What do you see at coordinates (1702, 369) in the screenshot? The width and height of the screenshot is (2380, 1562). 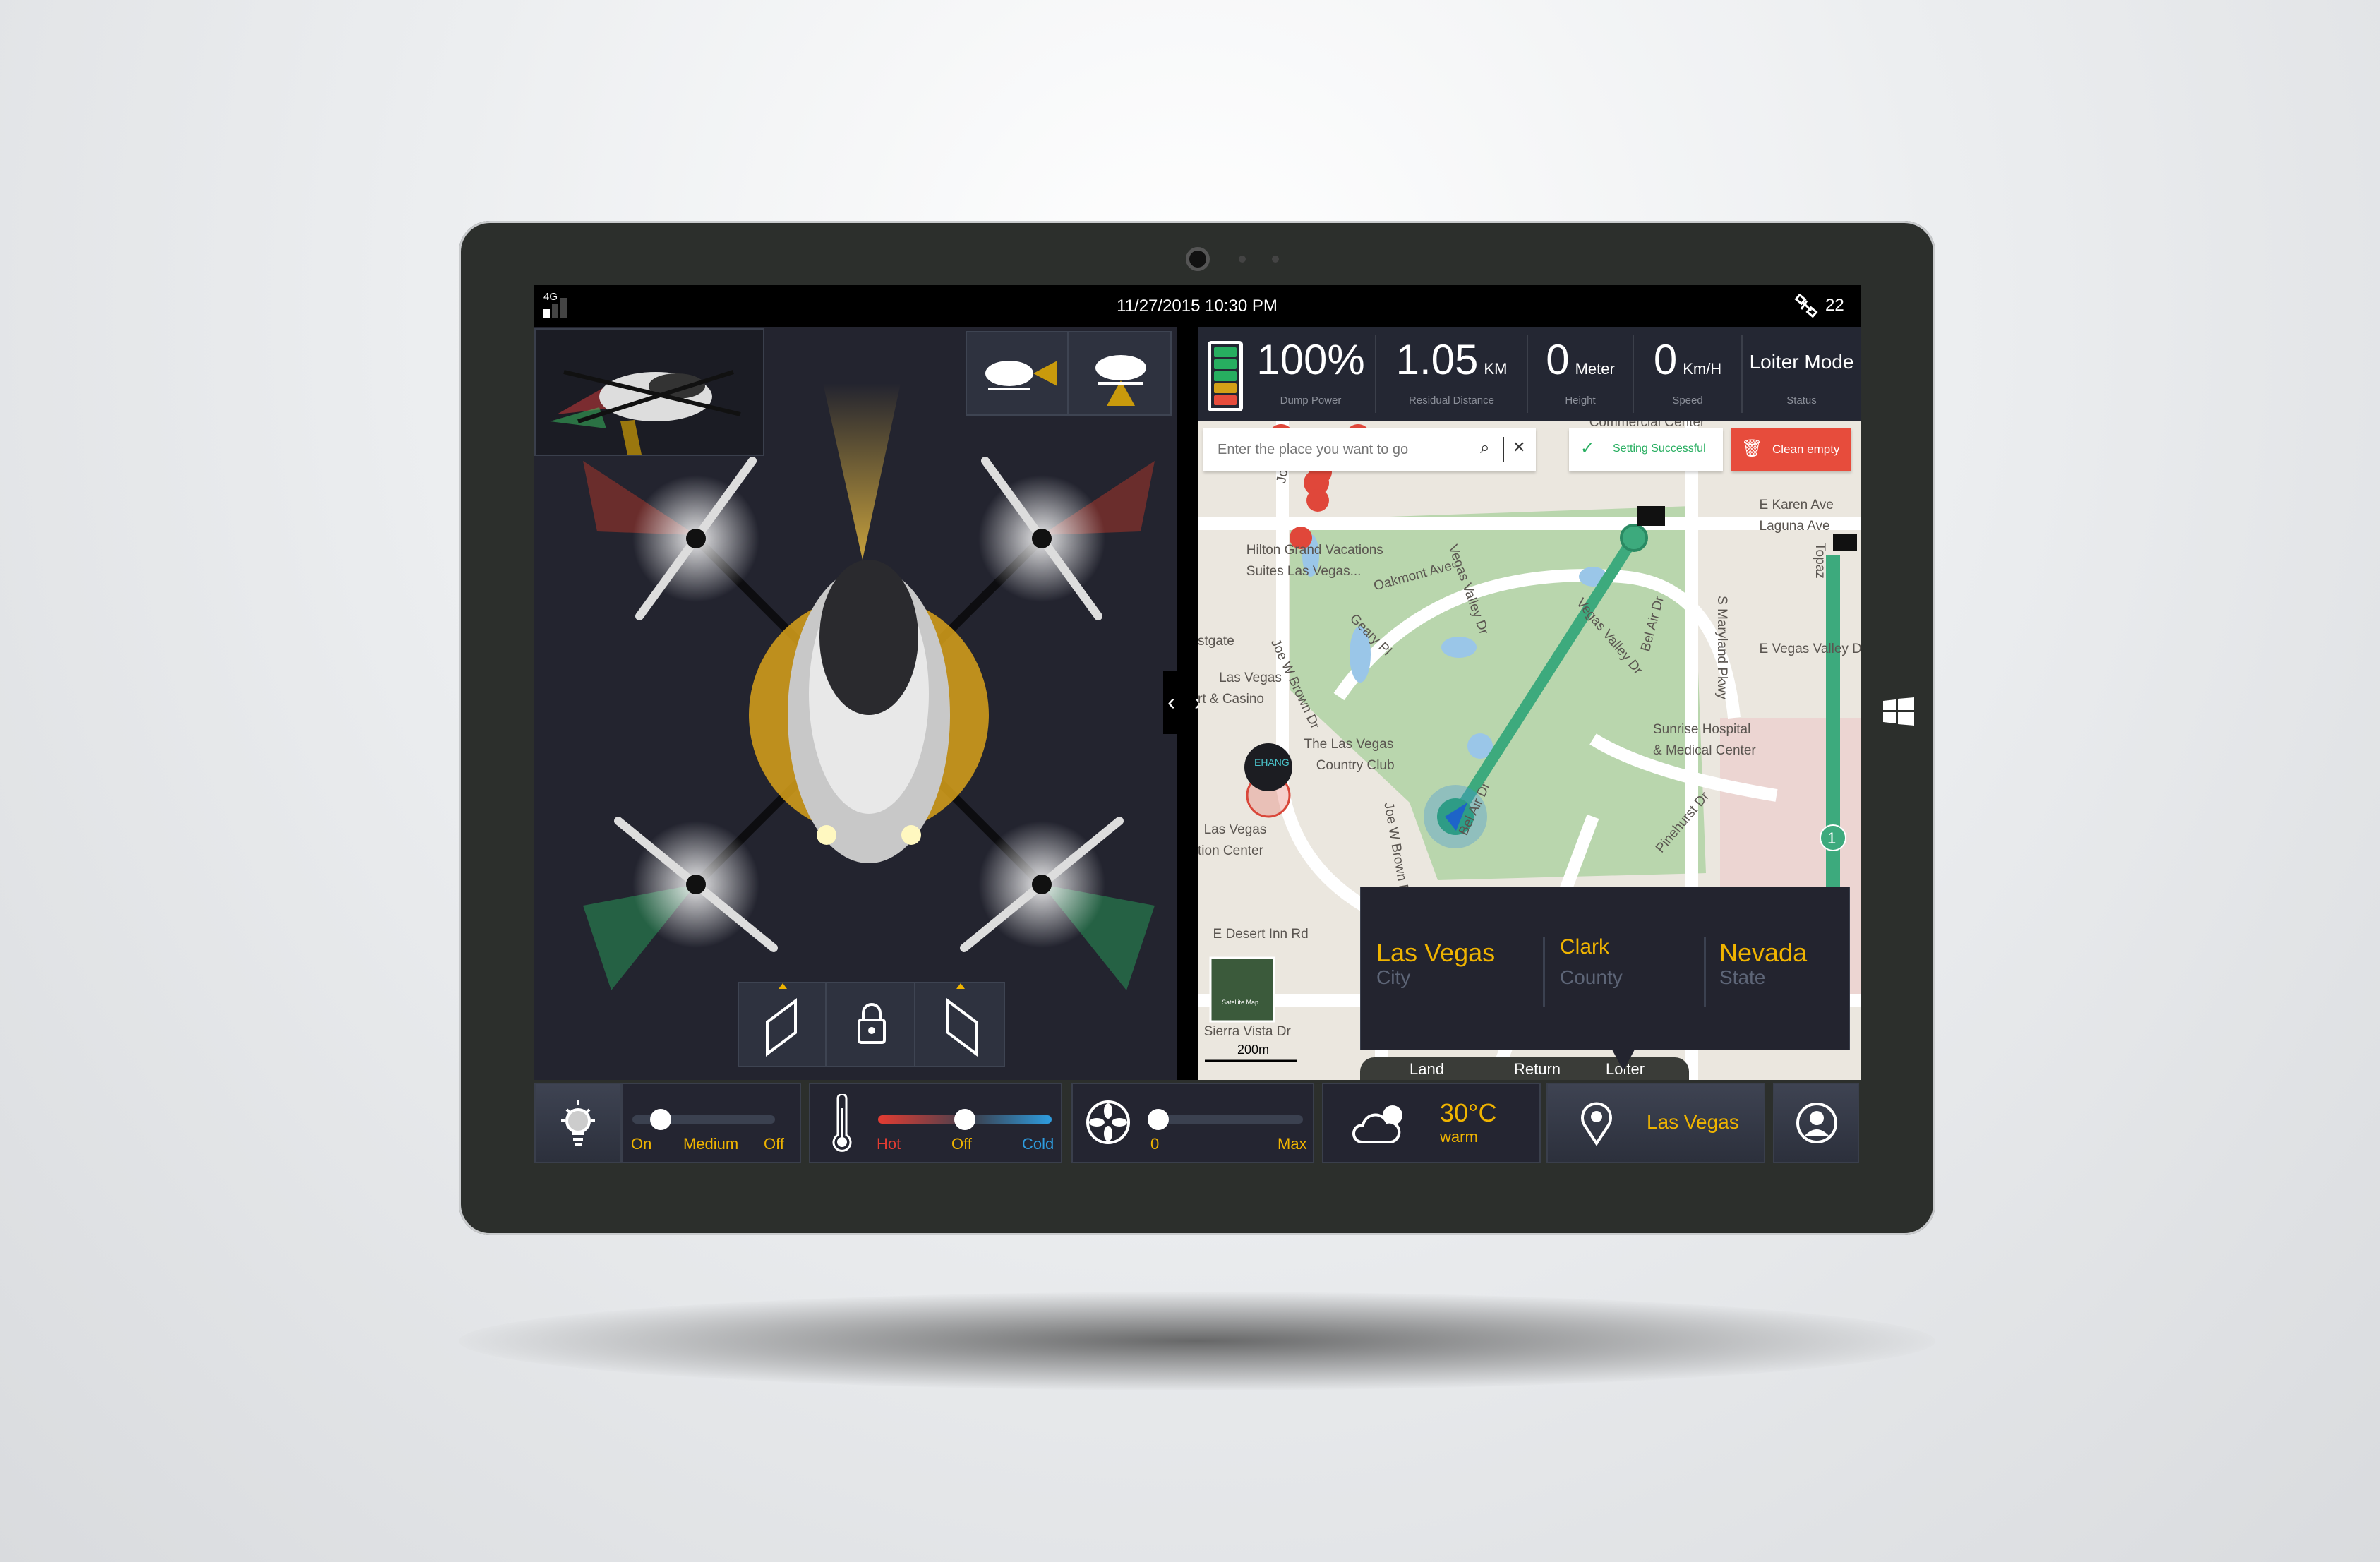 I see `stat-unit: Km/H` at bounding box center [1702, 369].